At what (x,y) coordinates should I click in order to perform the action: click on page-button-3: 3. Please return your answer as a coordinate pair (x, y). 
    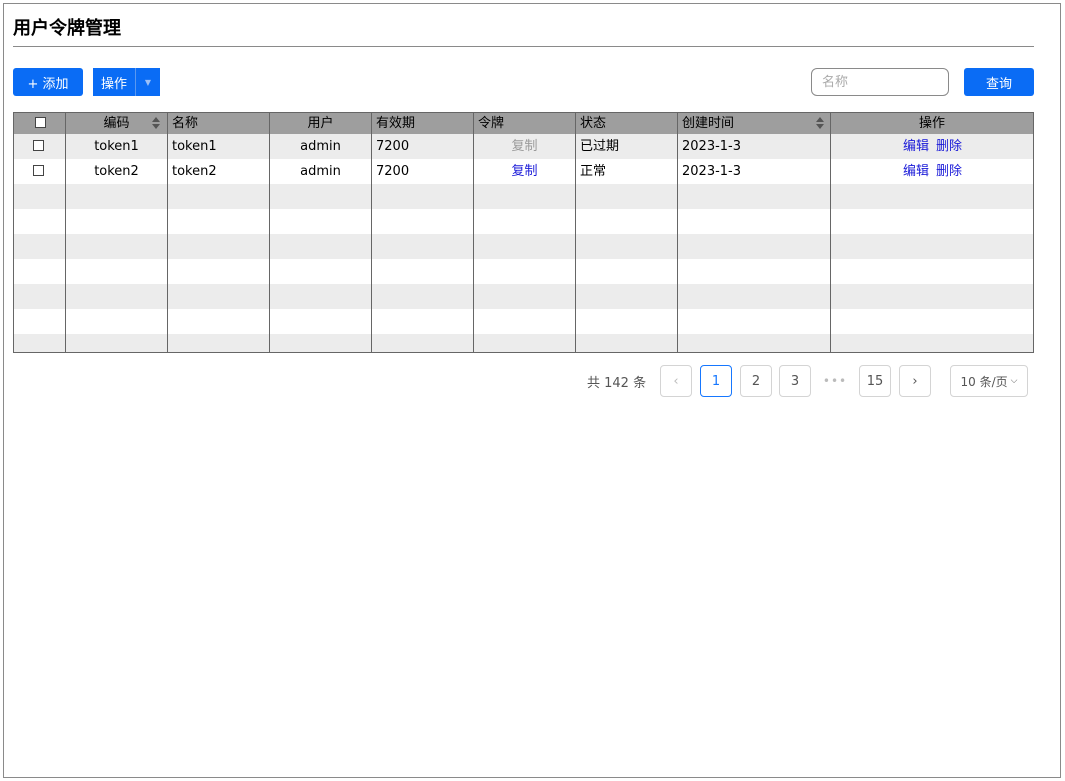
    Looking at the image, I should click on (795, 381).